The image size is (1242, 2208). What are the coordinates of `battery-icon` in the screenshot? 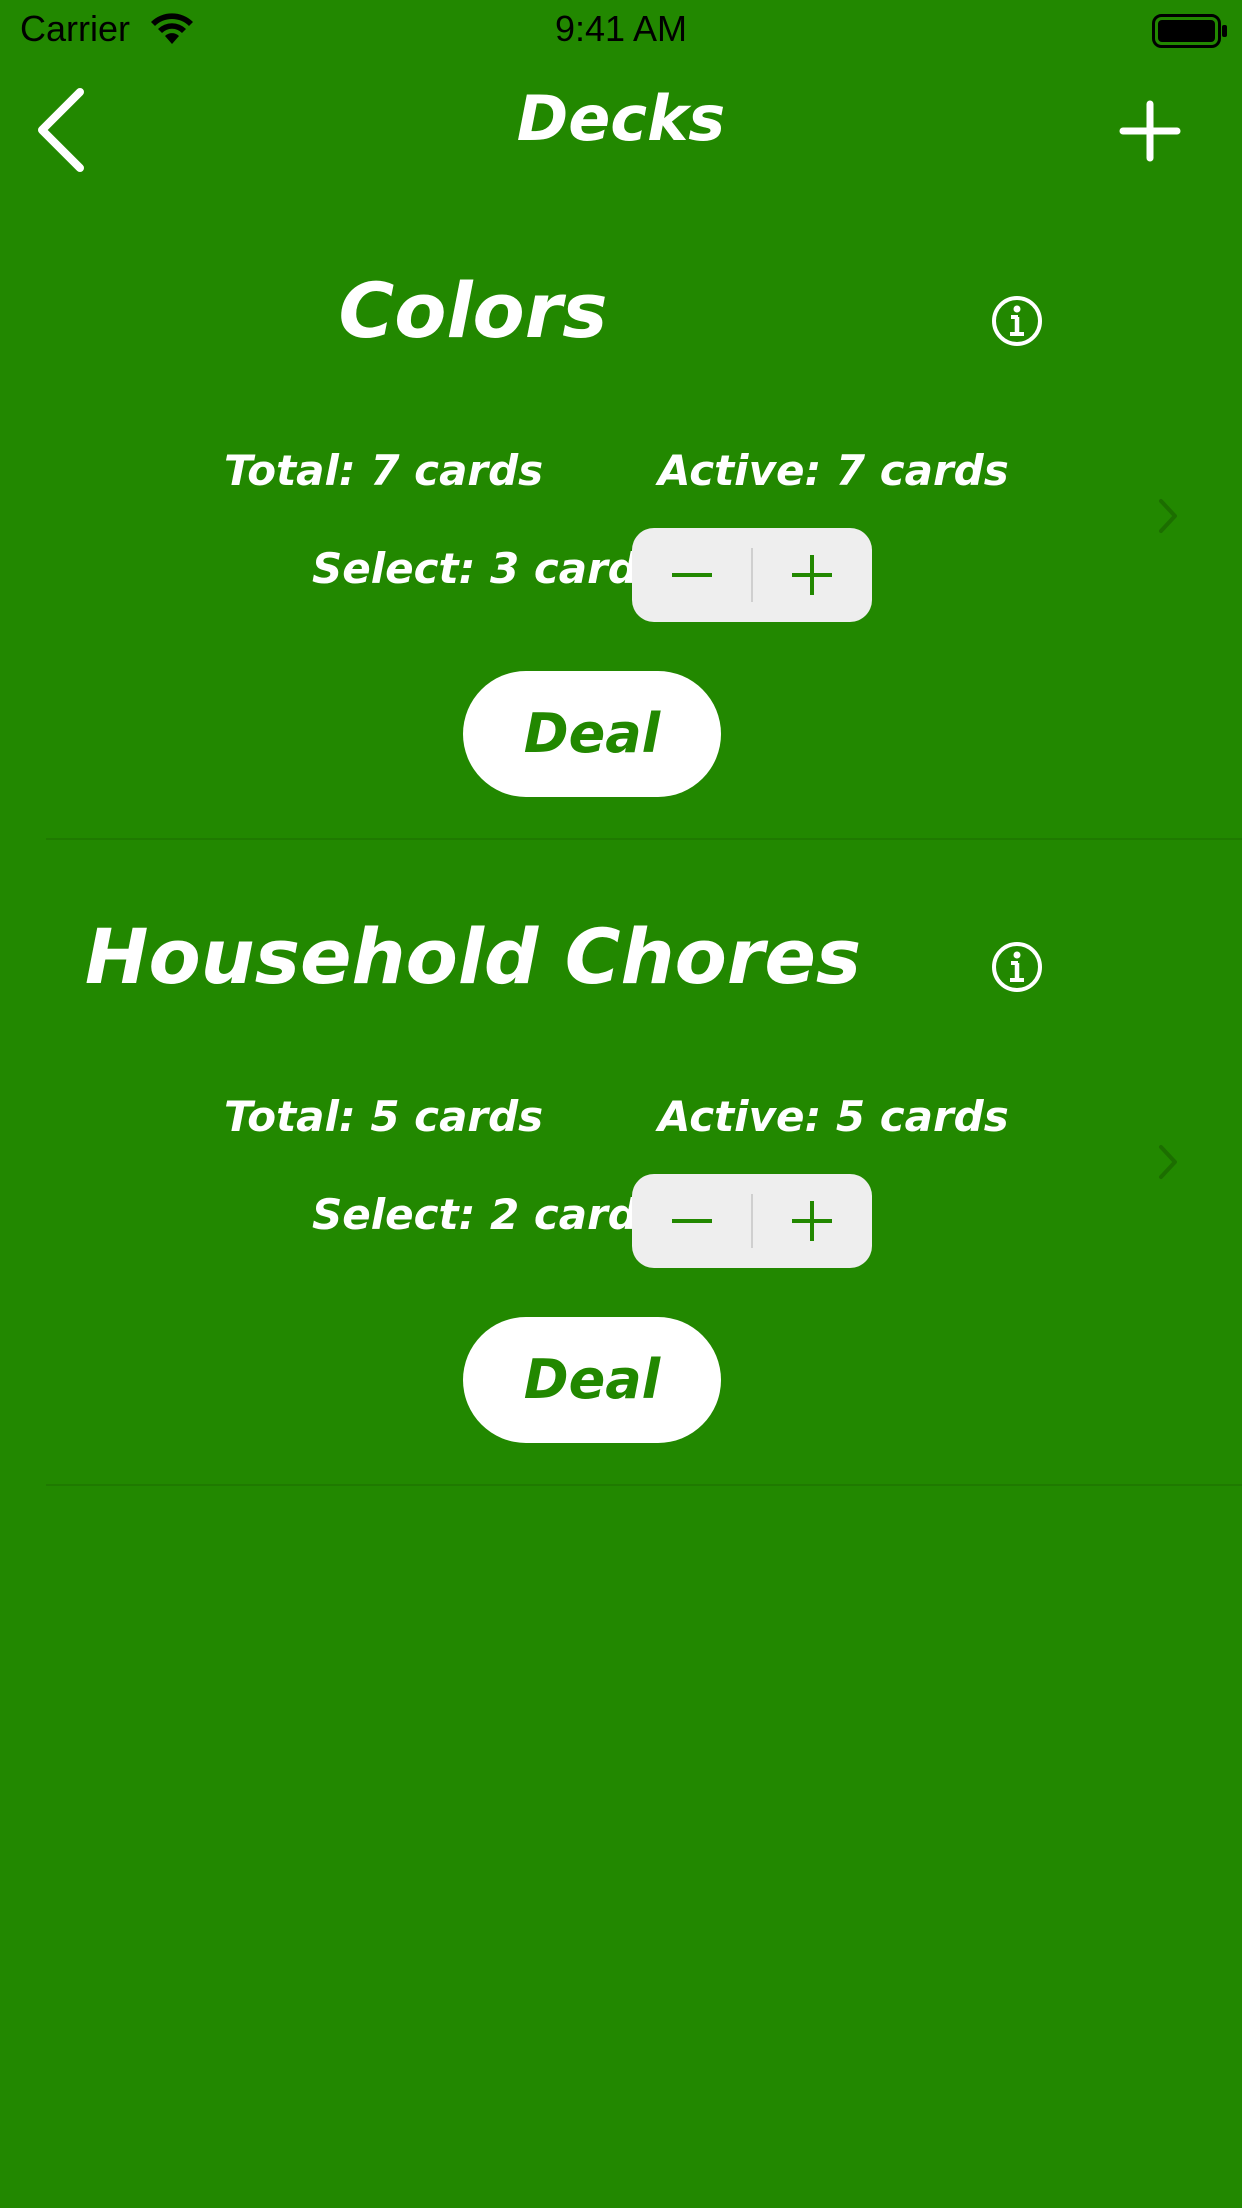 It's located at (1189, 31).